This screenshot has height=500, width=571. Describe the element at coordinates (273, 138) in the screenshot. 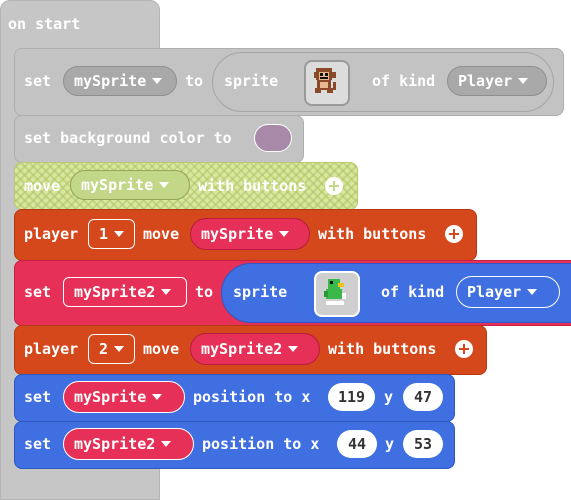

I see `color-picker-swatch` at that location.